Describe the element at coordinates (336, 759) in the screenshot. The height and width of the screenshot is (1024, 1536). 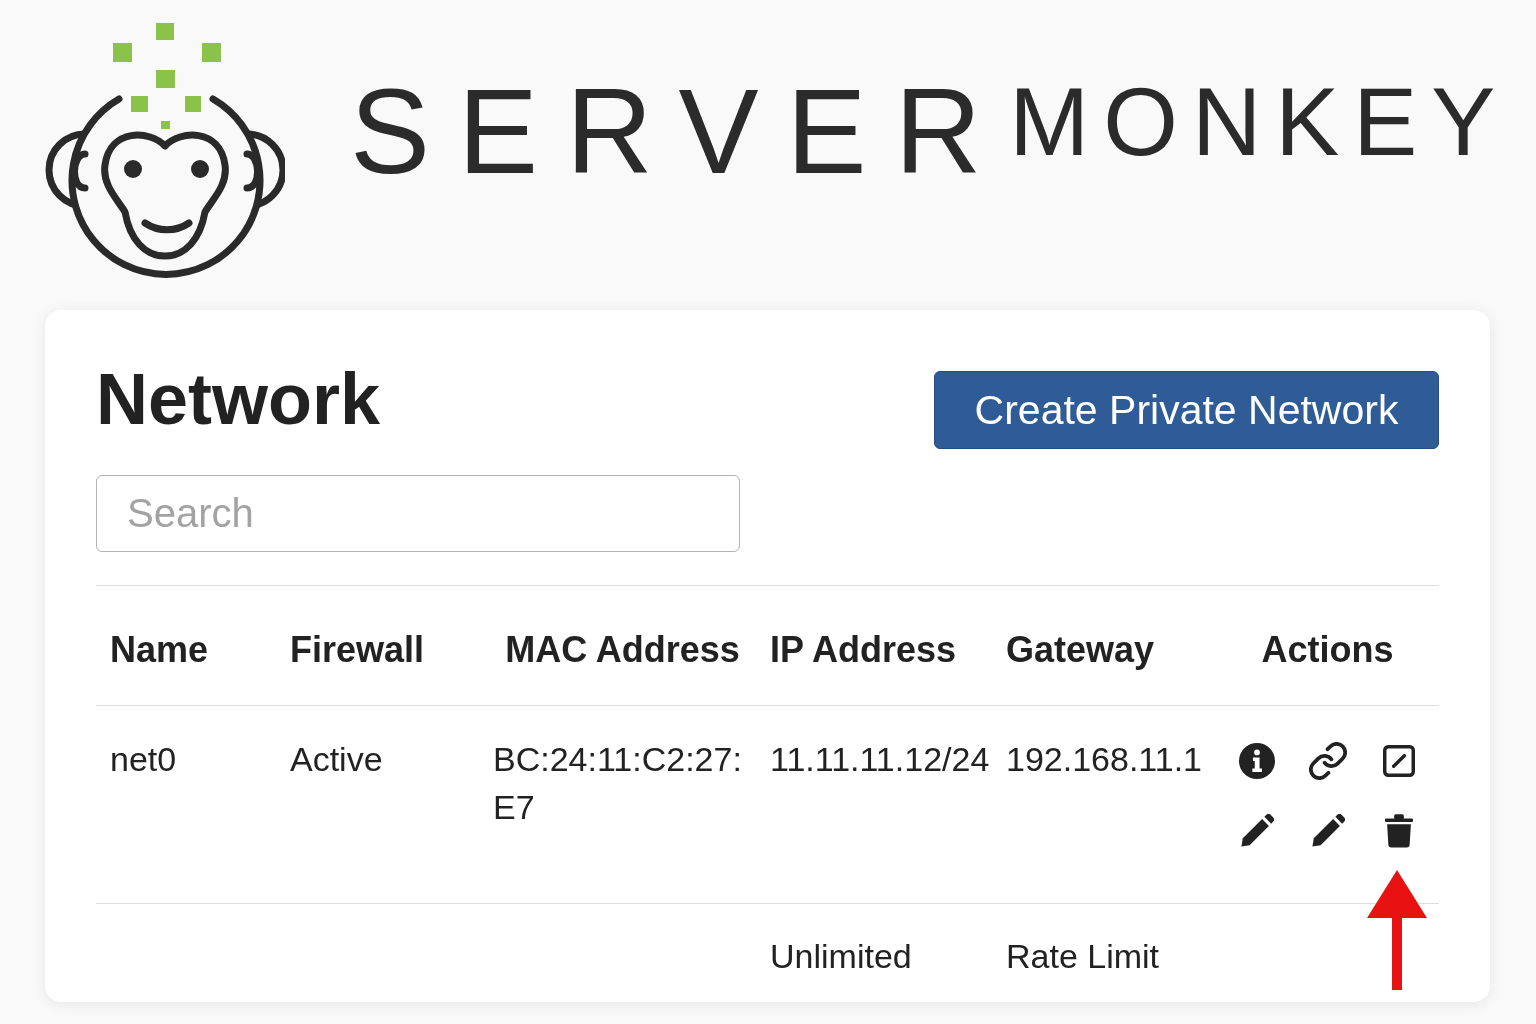
I see `cell-text: Active` at that location.